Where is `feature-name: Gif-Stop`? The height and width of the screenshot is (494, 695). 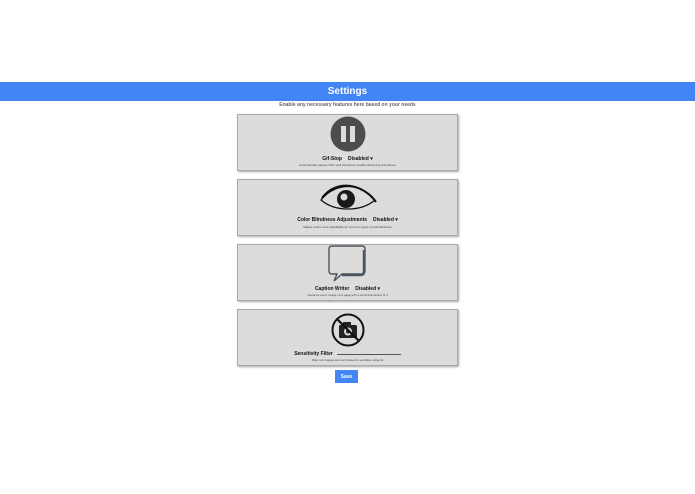
feature-name: Gif-Stop is located at coordinates (332, 159).